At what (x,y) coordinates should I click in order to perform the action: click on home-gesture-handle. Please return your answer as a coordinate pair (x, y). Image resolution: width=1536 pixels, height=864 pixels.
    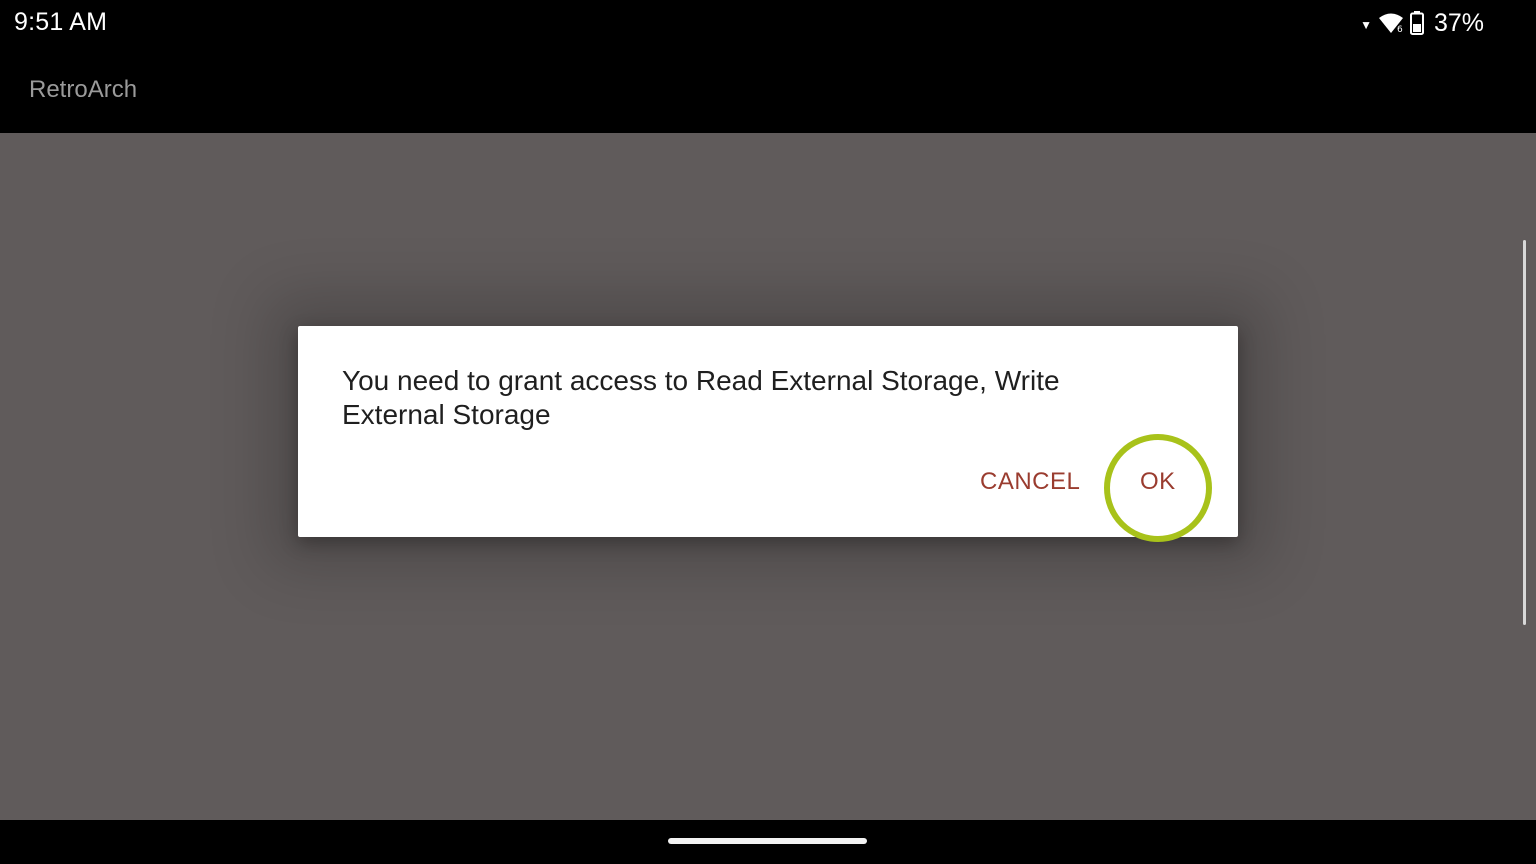
    Looking at the image, I should click on (767, 841).